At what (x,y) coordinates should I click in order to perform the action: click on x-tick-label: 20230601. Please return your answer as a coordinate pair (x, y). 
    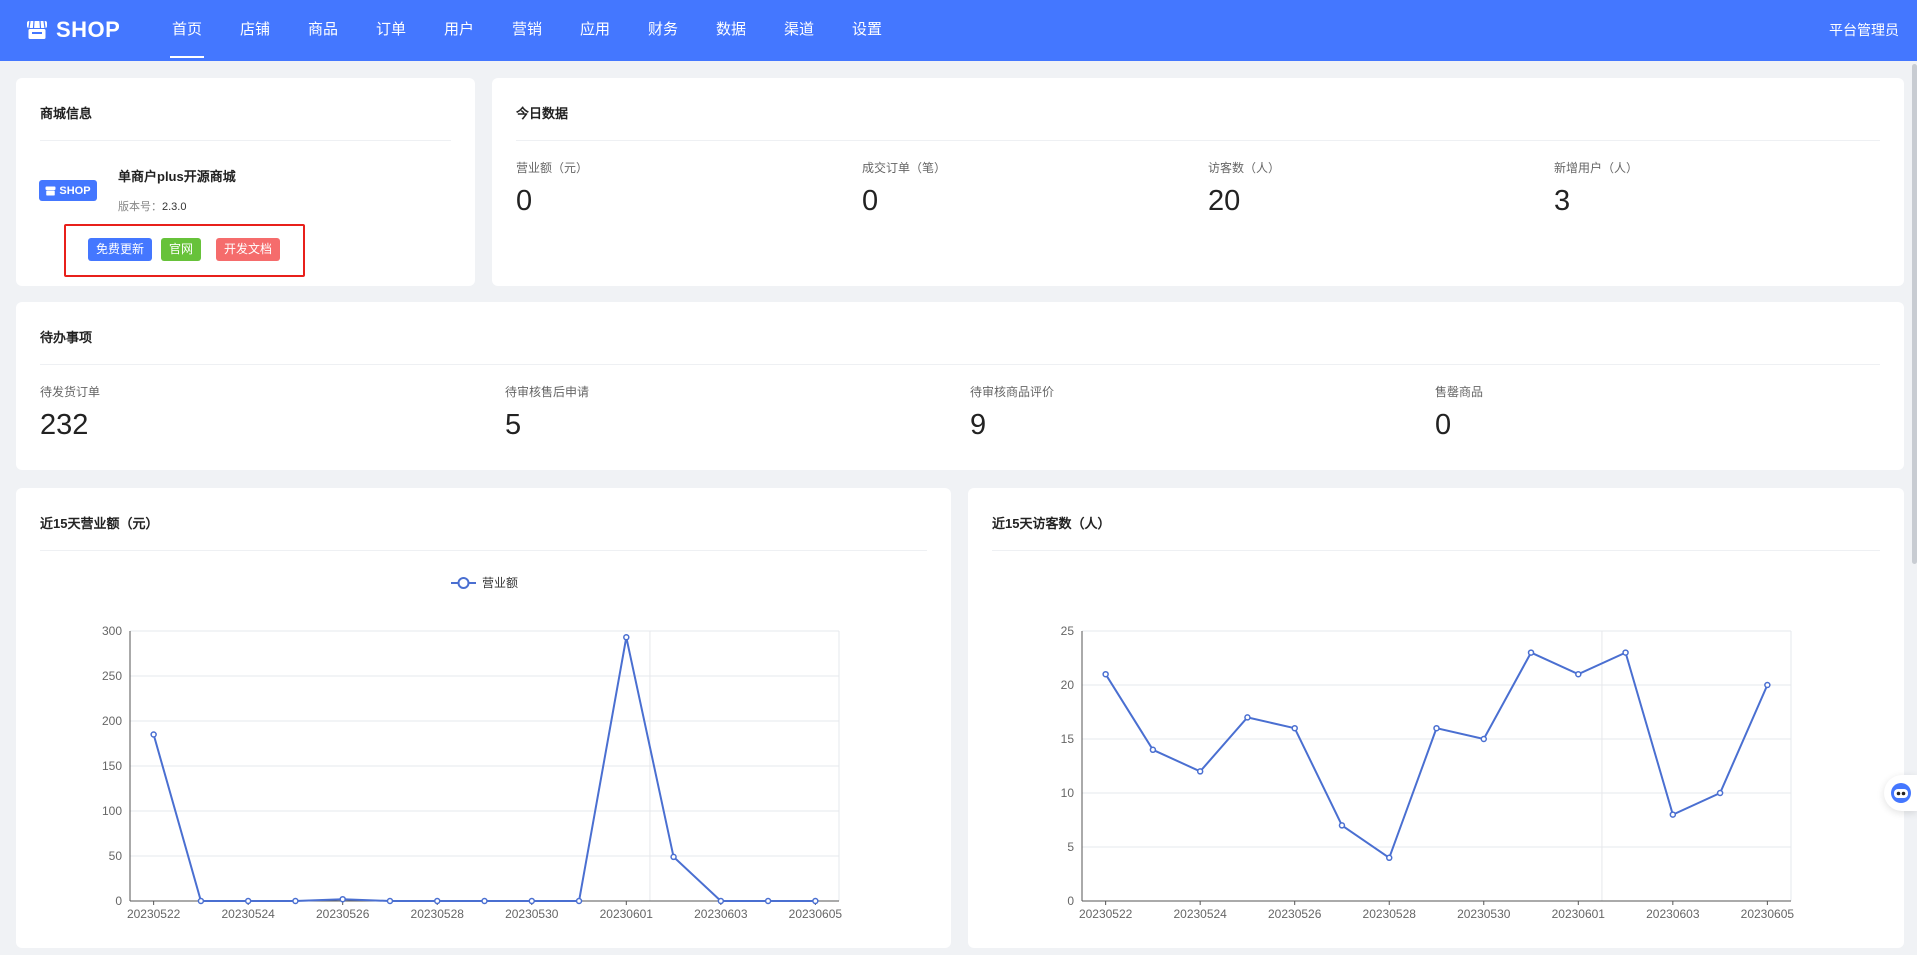
    Looking at the image, I should click on (627, 914).